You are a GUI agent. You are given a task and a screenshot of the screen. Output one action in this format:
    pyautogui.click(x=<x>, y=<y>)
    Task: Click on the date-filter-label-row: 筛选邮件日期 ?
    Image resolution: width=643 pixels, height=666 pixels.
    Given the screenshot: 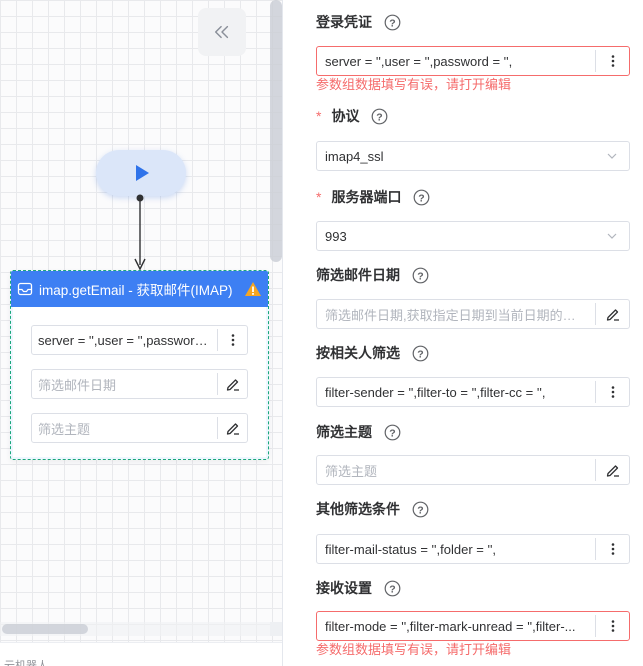 What is the action you would take?
    pyautogui.click(x=372, y=275)
    